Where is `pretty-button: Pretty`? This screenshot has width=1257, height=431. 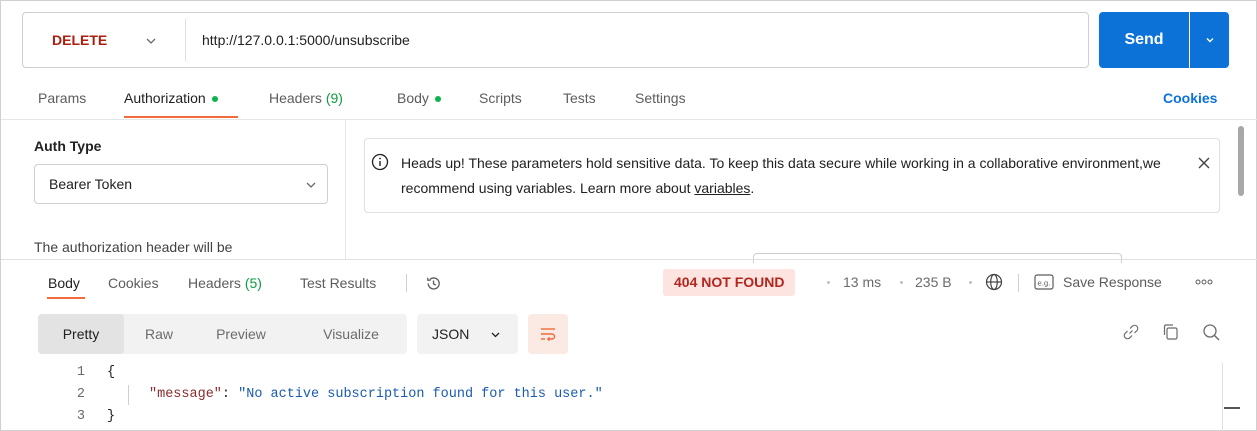 pretty-button: Pretty is located at coordinates (81, 334).